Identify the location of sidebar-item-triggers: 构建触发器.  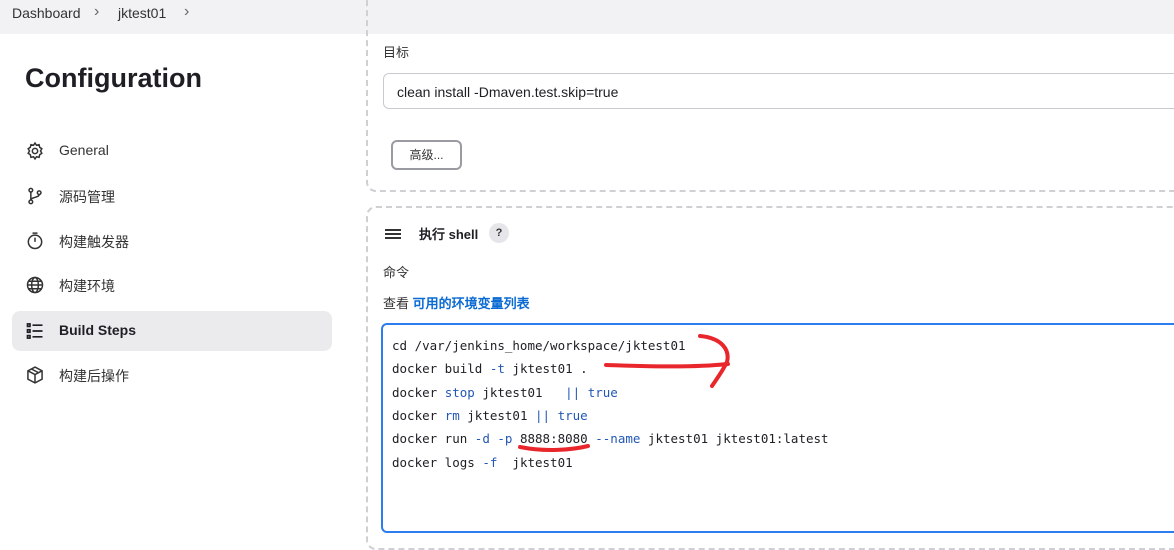
(172, 241).